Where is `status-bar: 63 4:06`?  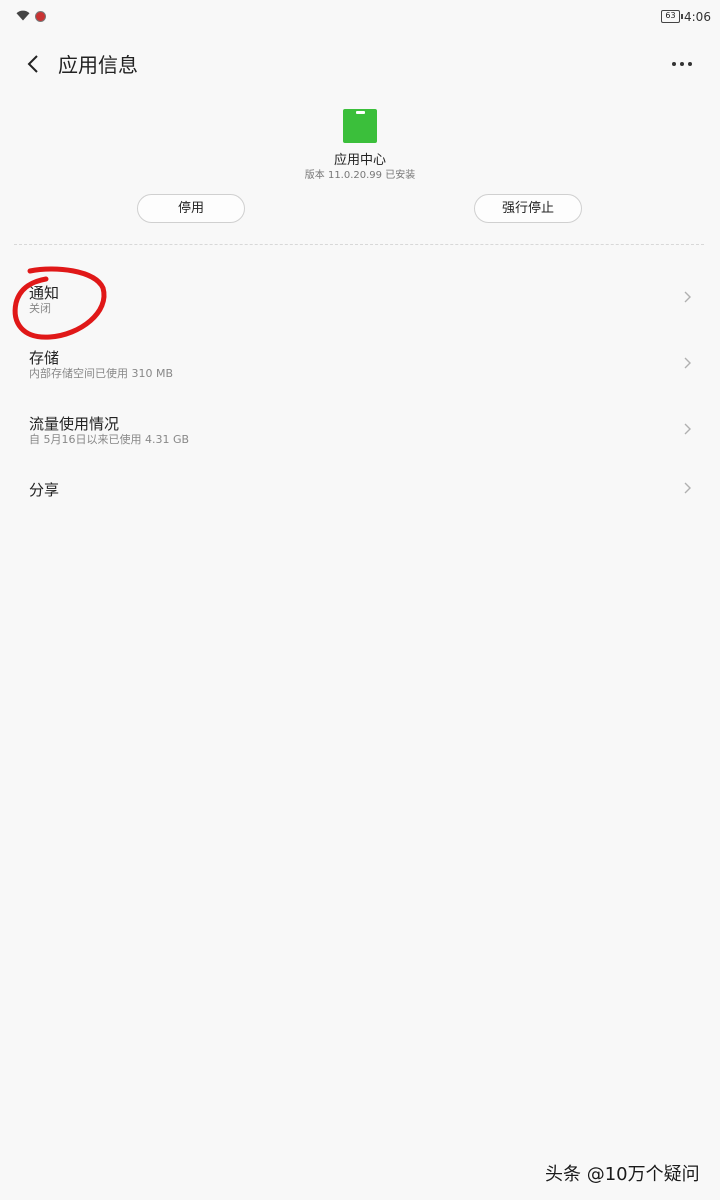
status-bar: 63 4:06 is located at coordinates (360, 17).